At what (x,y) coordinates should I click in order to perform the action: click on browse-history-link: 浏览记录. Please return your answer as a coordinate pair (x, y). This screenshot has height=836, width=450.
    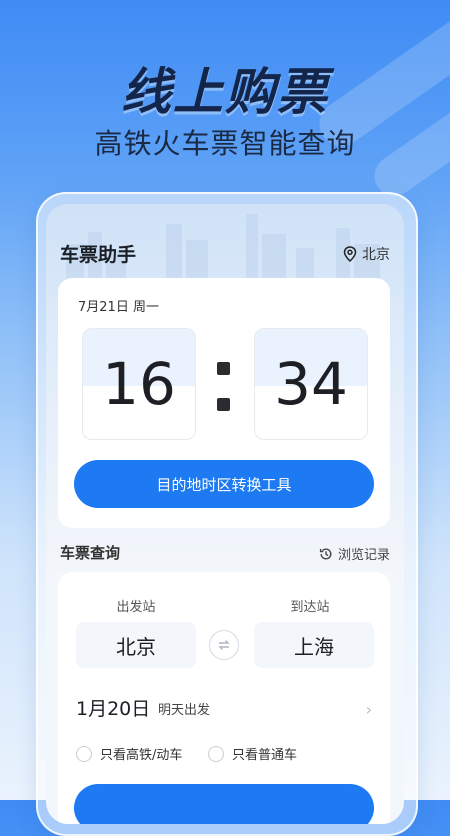
    Looking at the image, I should click on (354, 553).